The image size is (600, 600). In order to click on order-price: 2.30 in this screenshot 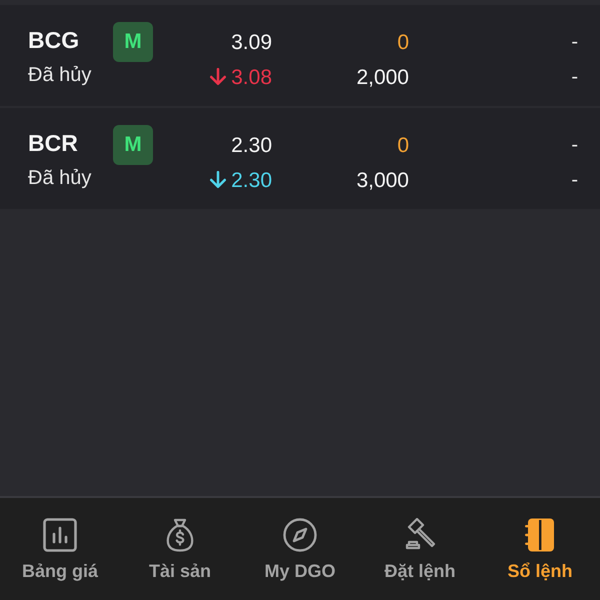, I will do `click(251, 145)`.